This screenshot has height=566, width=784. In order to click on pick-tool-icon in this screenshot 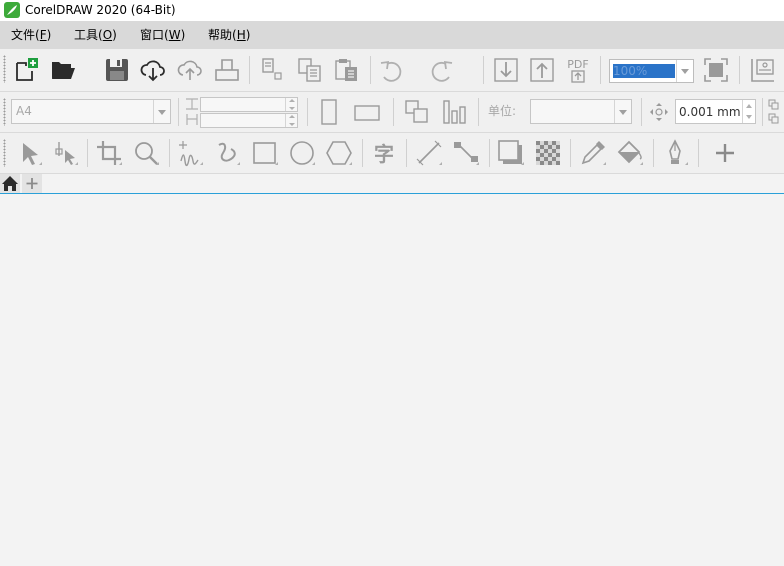, I will do `click(29, 153)`.